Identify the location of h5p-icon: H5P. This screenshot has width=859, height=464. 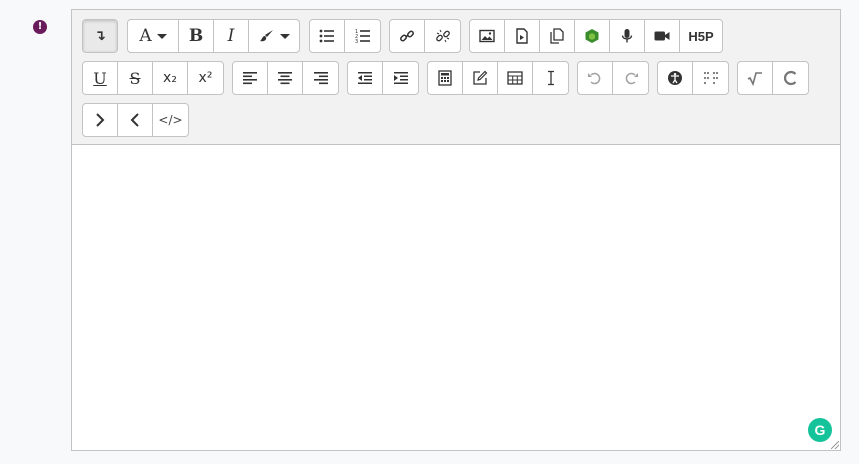
(701, 36).